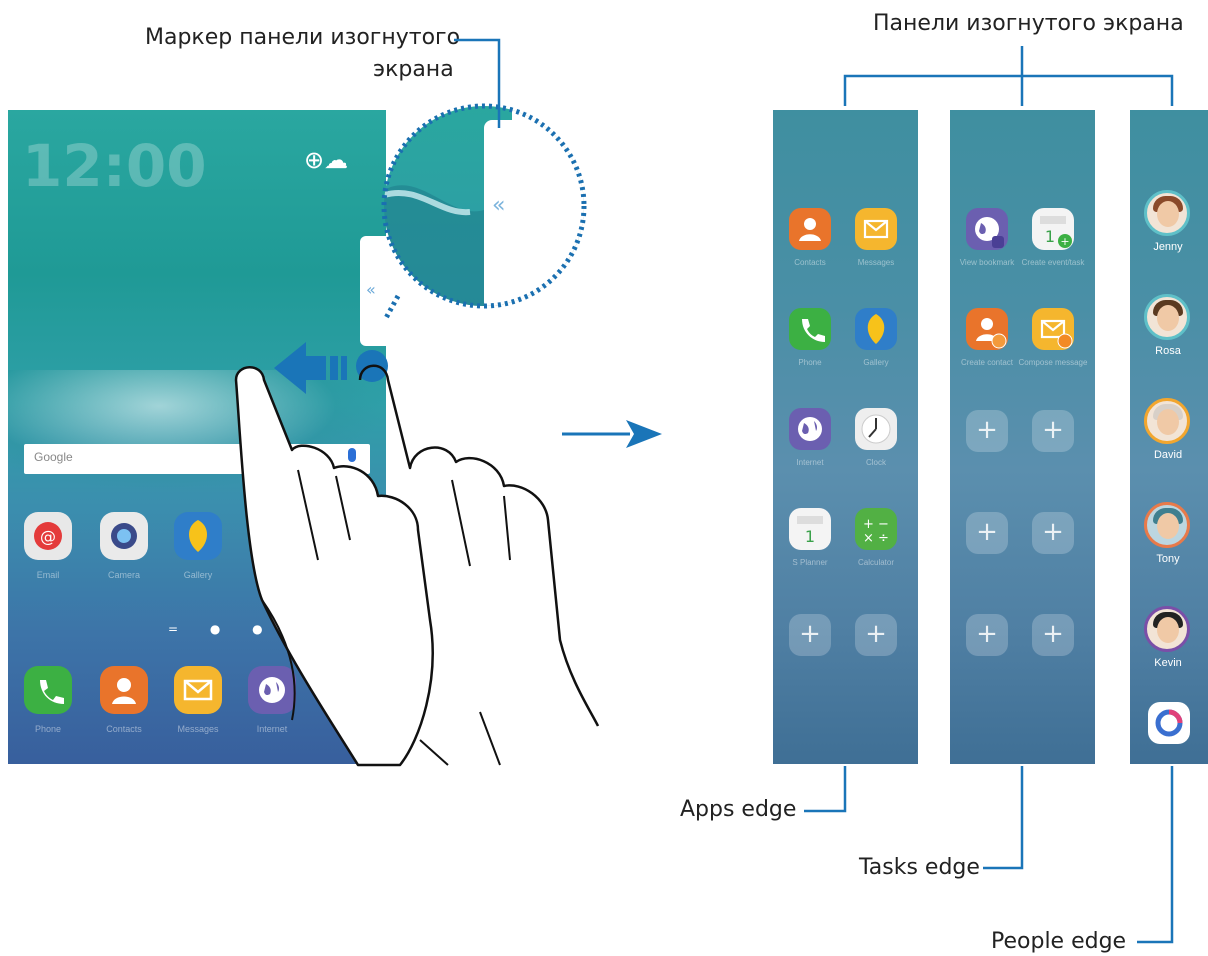 This screenshot has width=1208, height=956. I want to click on people-edge-line, so click(1155, 855).